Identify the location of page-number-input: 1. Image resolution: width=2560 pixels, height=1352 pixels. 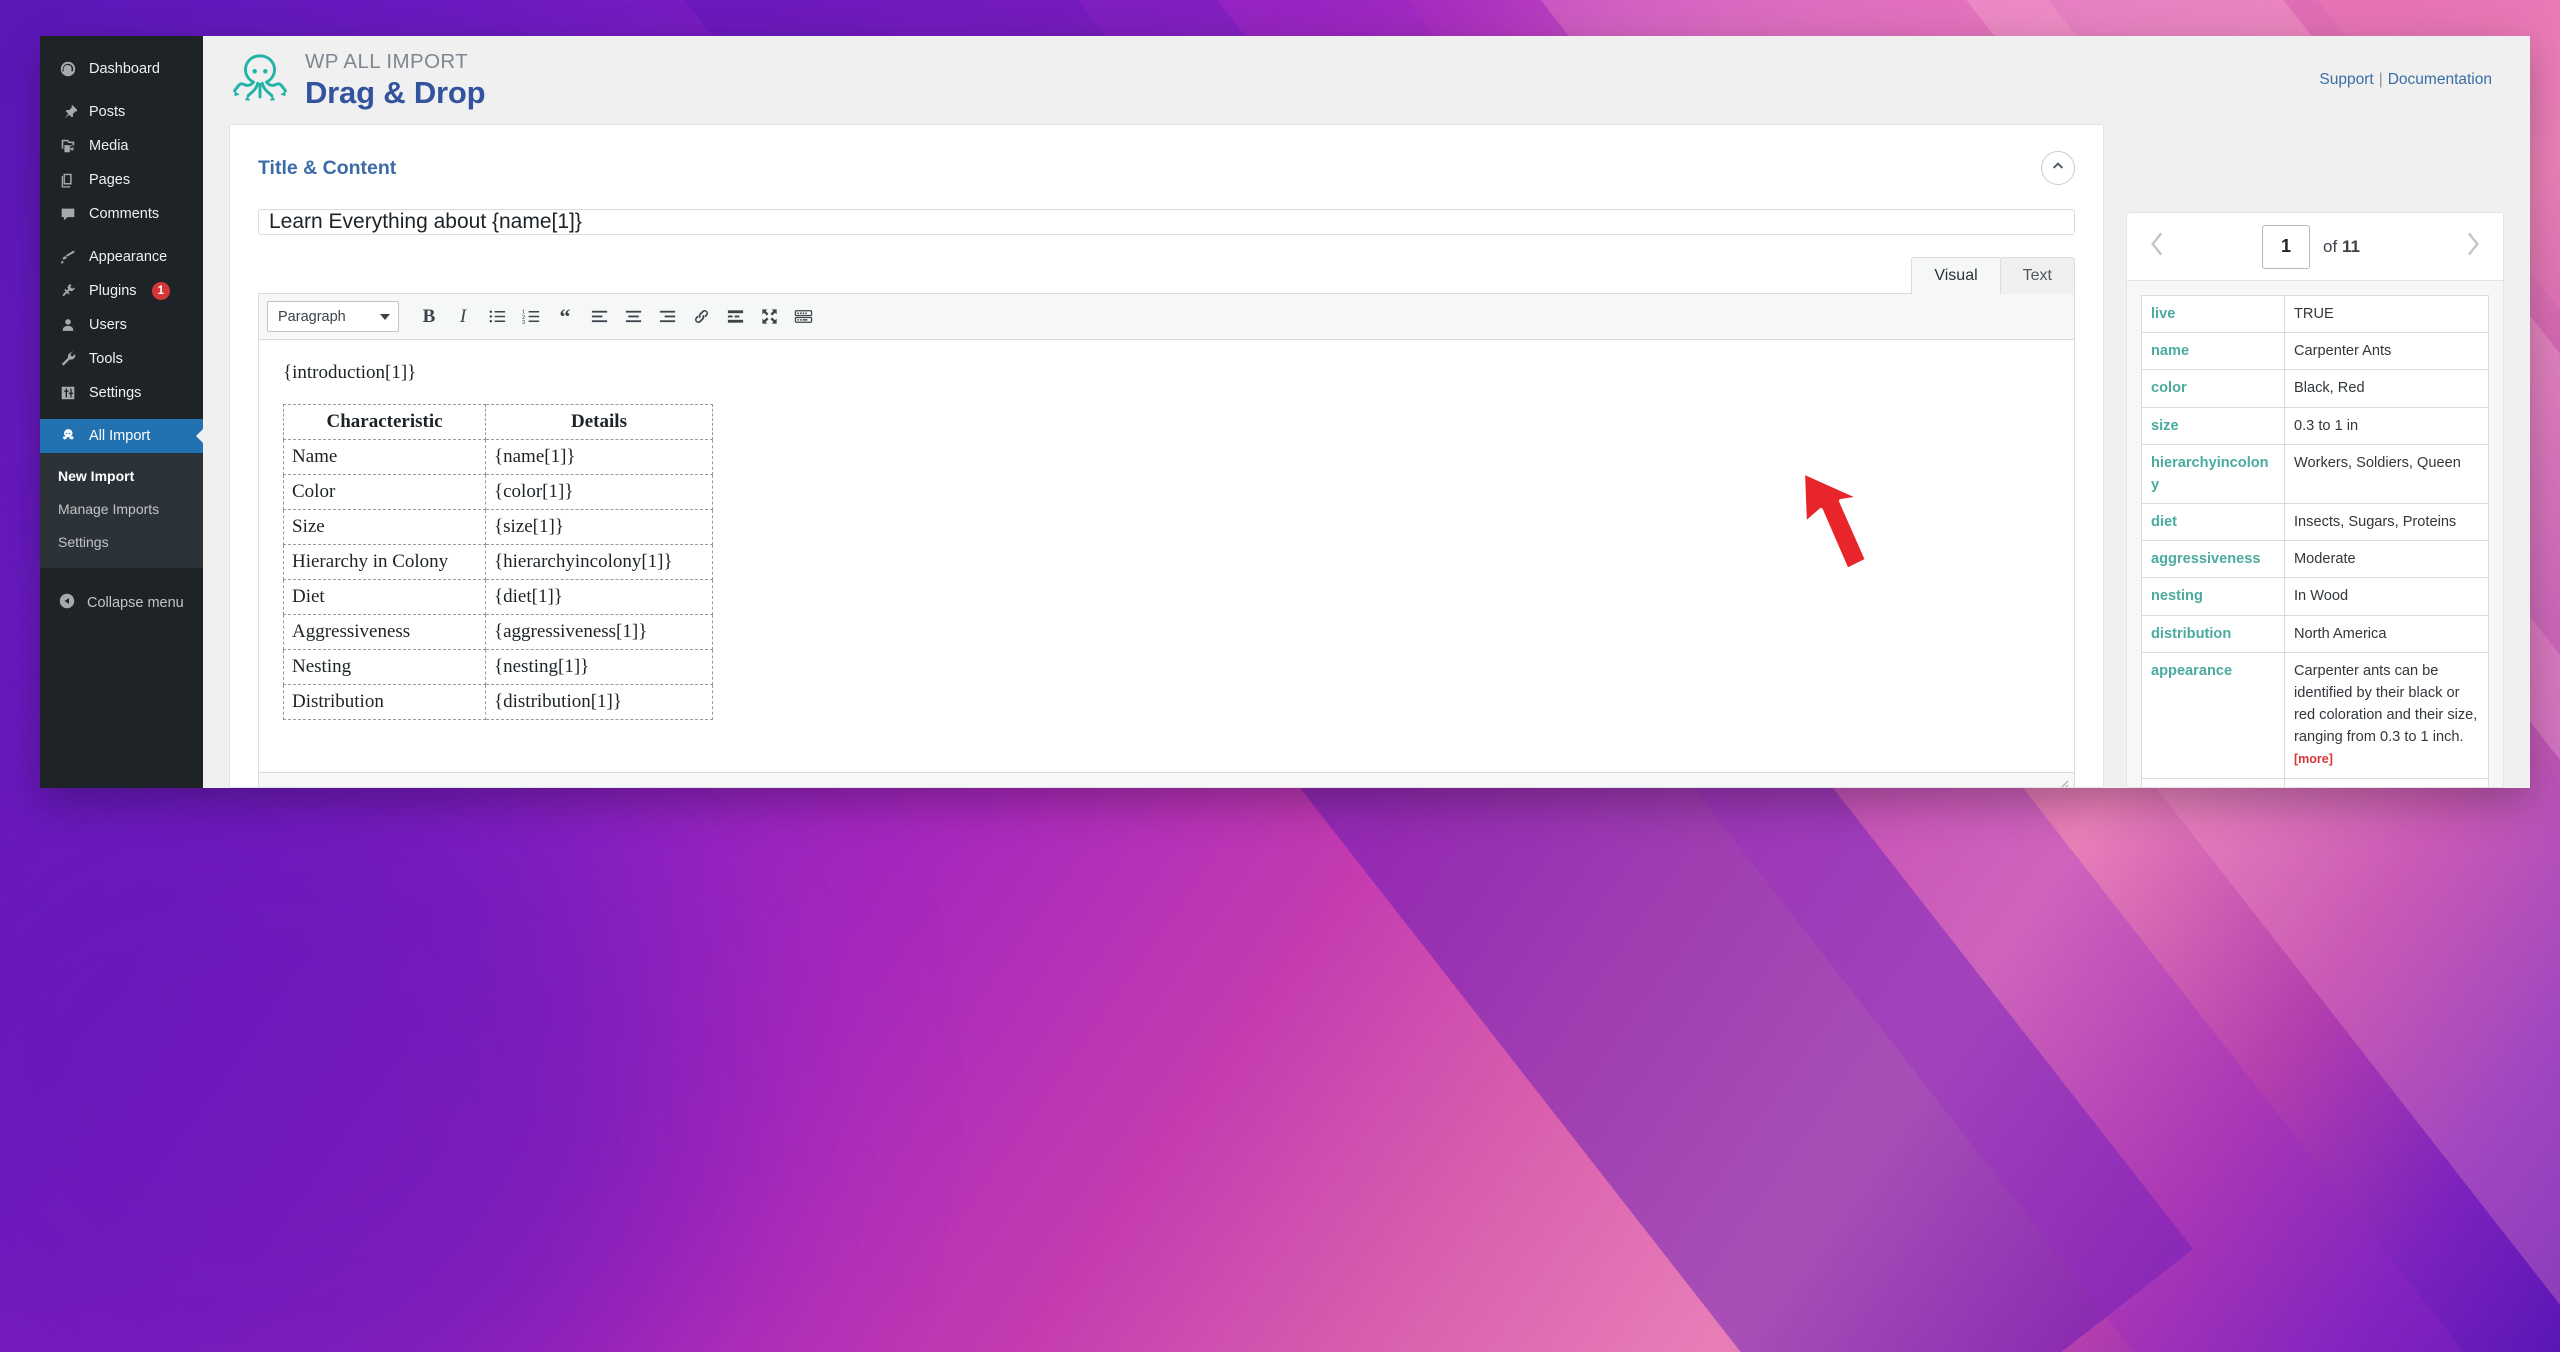
(2286, 246).